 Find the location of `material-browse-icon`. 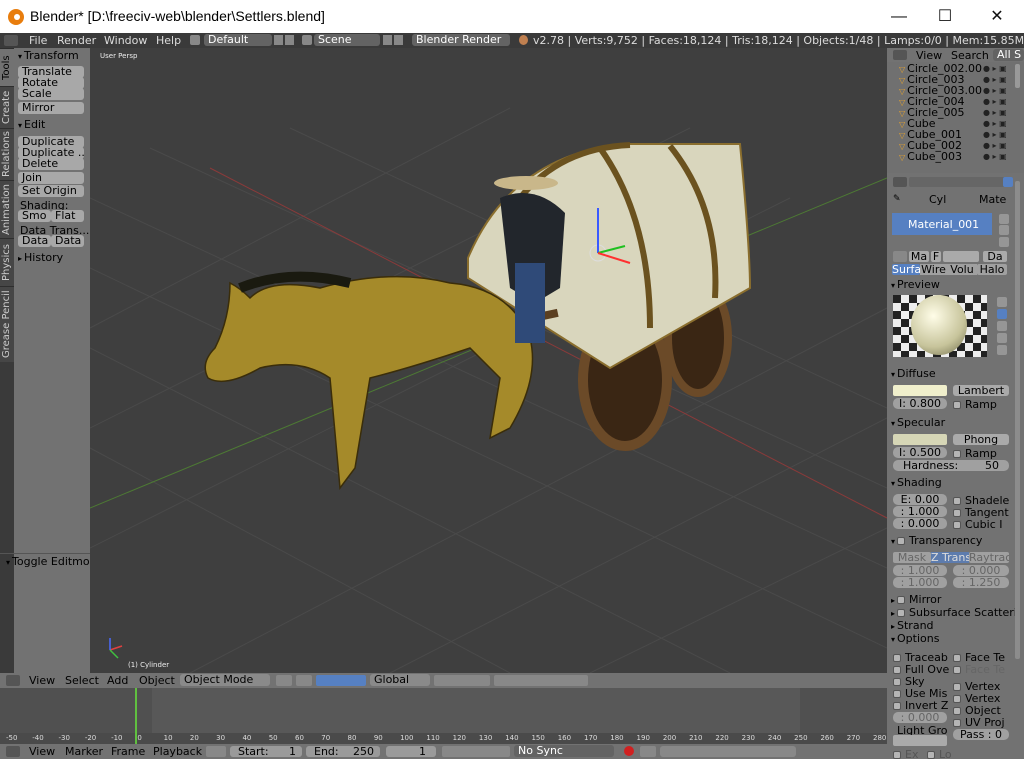

material-browse-icon is located at coordinates (900, 256).